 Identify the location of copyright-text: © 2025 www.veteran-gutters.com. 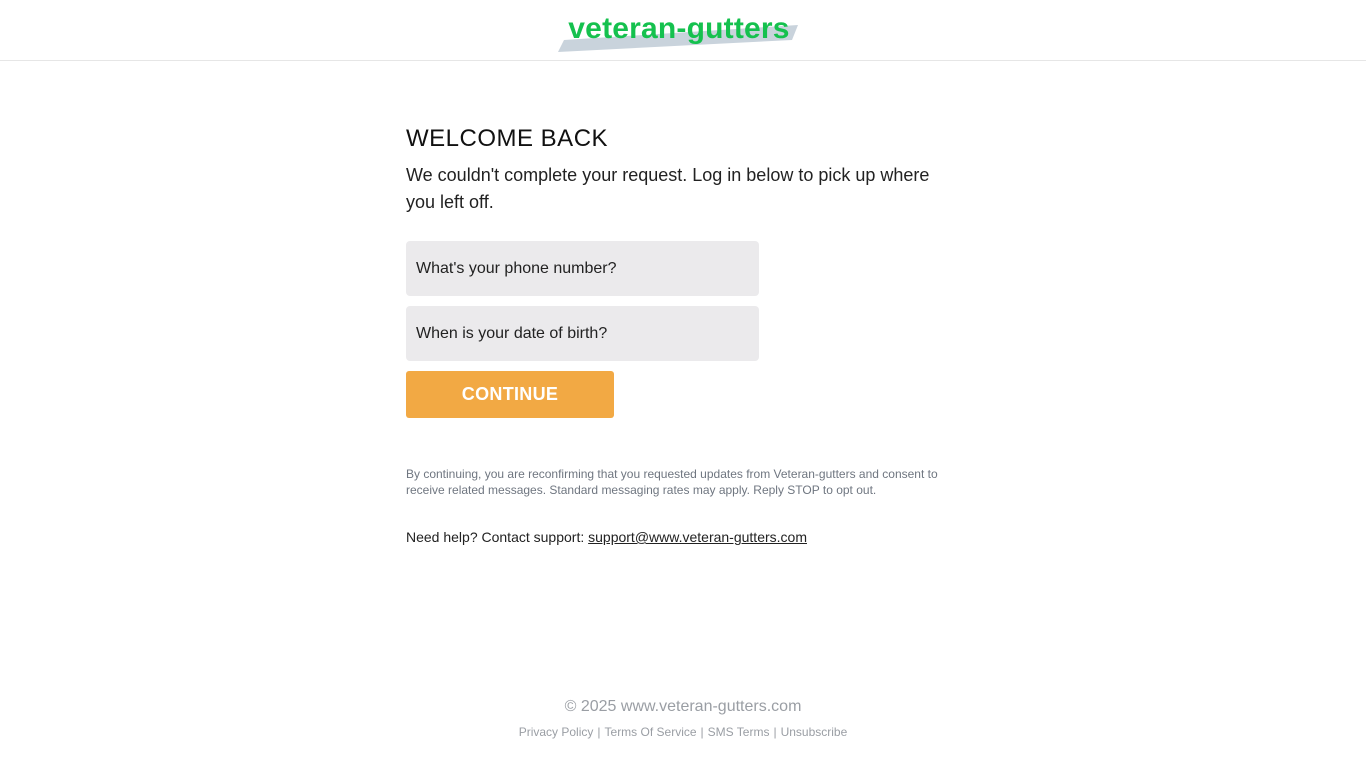
(683, 706).